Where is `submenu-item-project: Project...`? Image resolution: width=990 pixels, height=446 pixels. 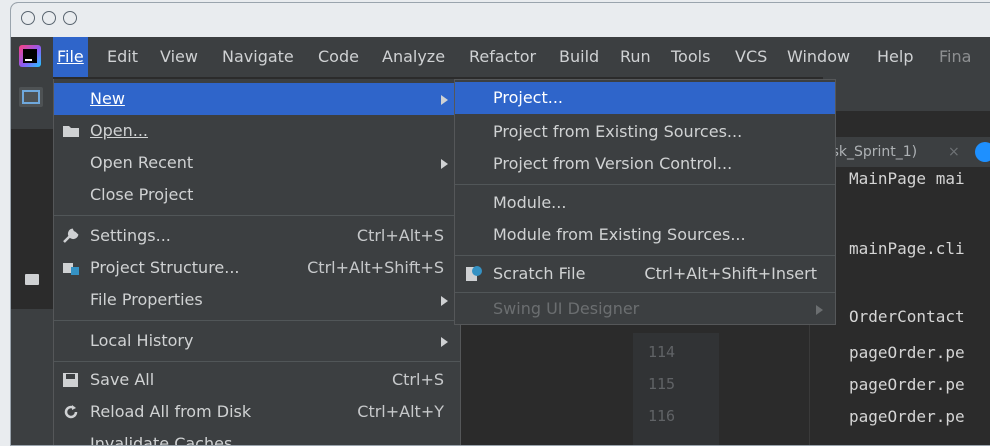 submenu-item-project: Project... is located at coordinates (645, 98).